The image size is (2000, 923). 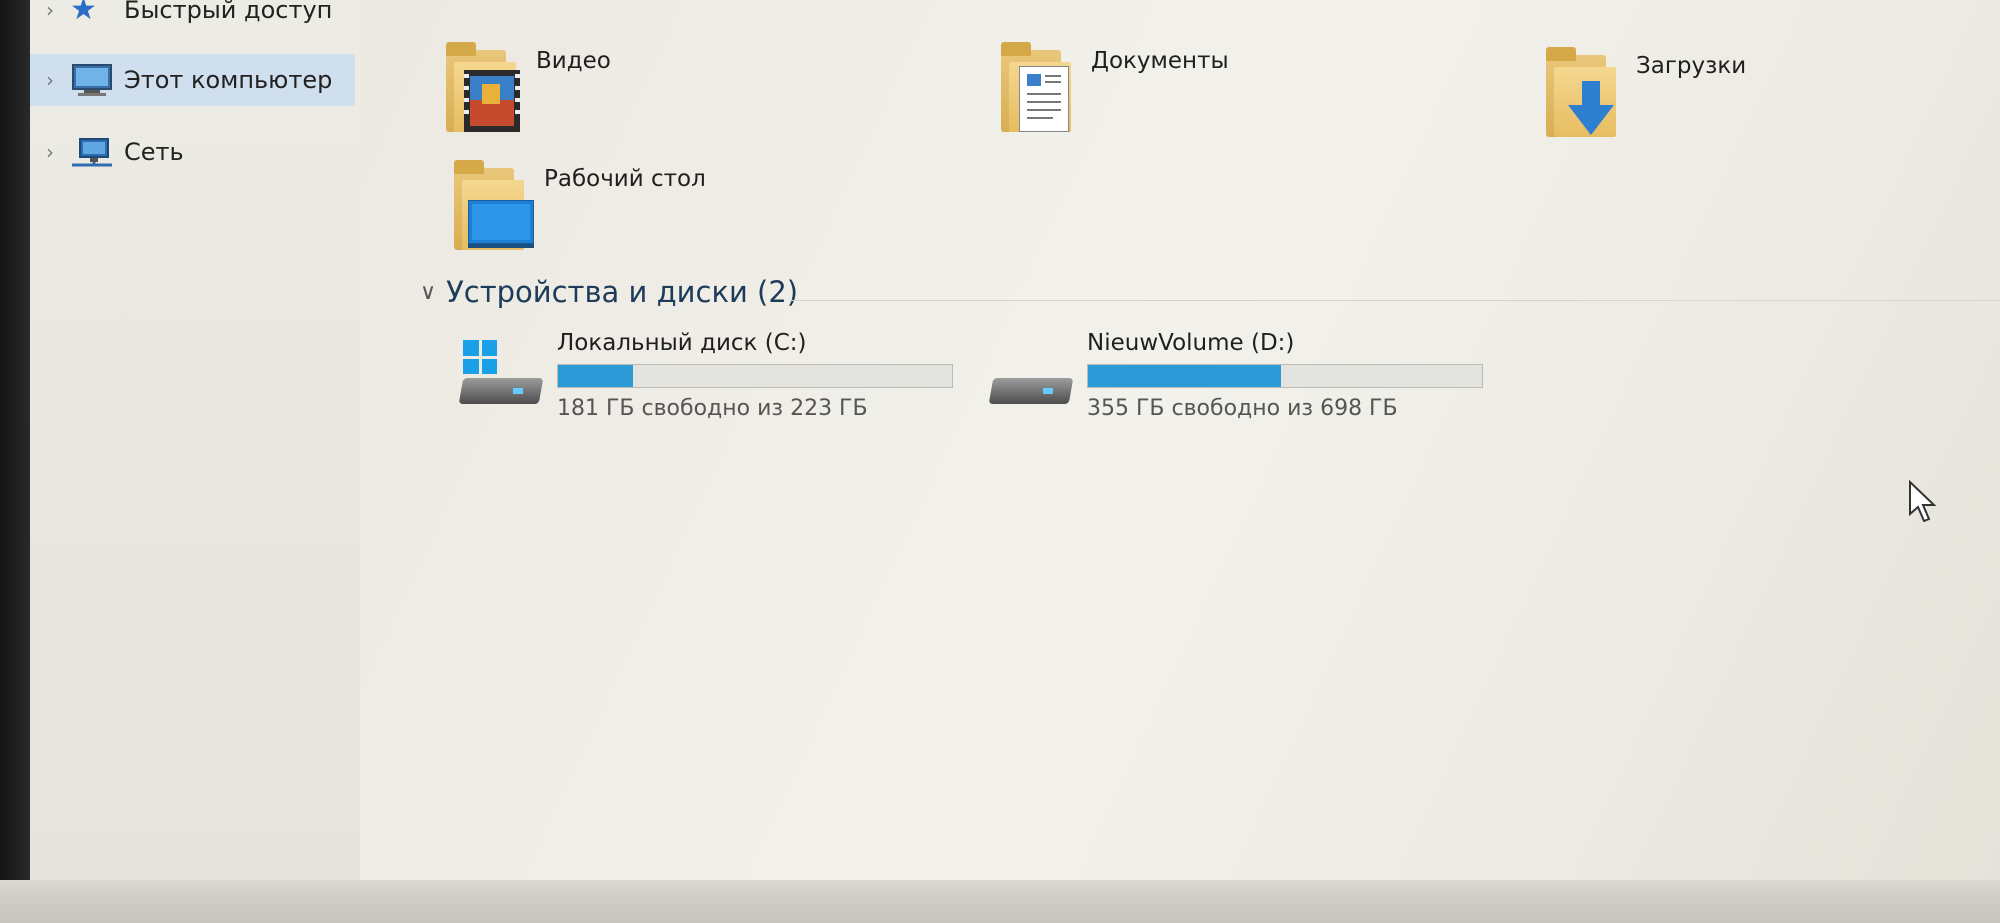 I want to click on section-divider, so click(x=1395, y=300).